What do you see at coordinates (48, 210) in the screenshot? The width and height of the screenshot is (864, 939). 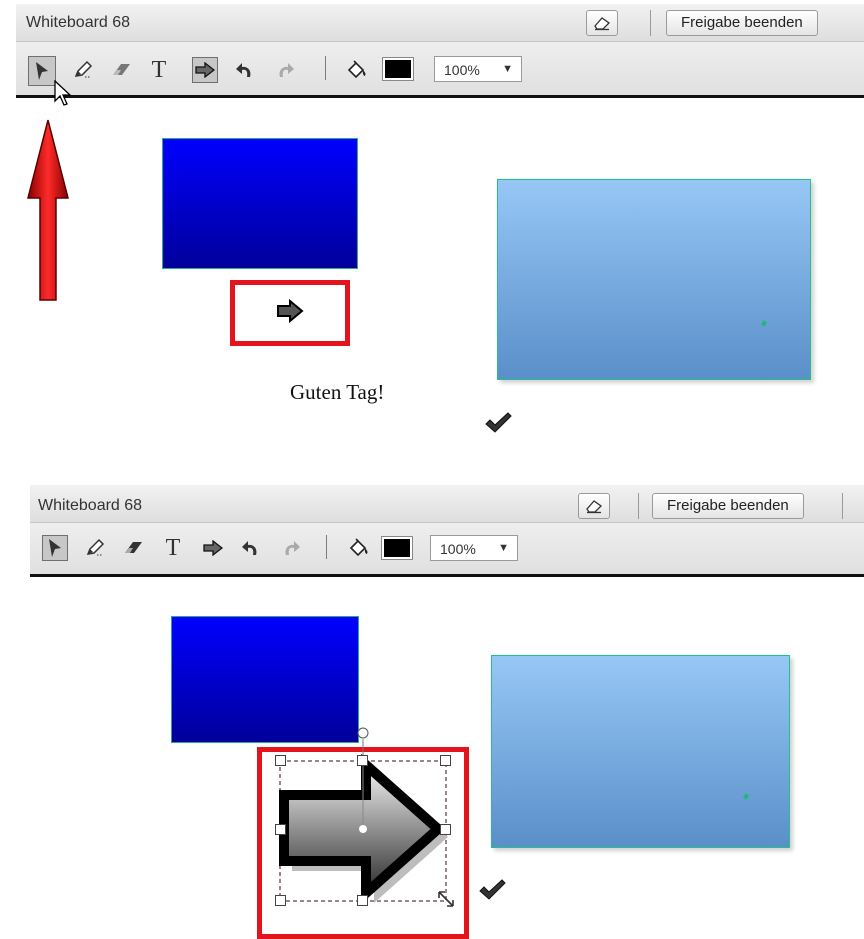 I see `red-arrow-annotation` at bounding box center [48, 210].